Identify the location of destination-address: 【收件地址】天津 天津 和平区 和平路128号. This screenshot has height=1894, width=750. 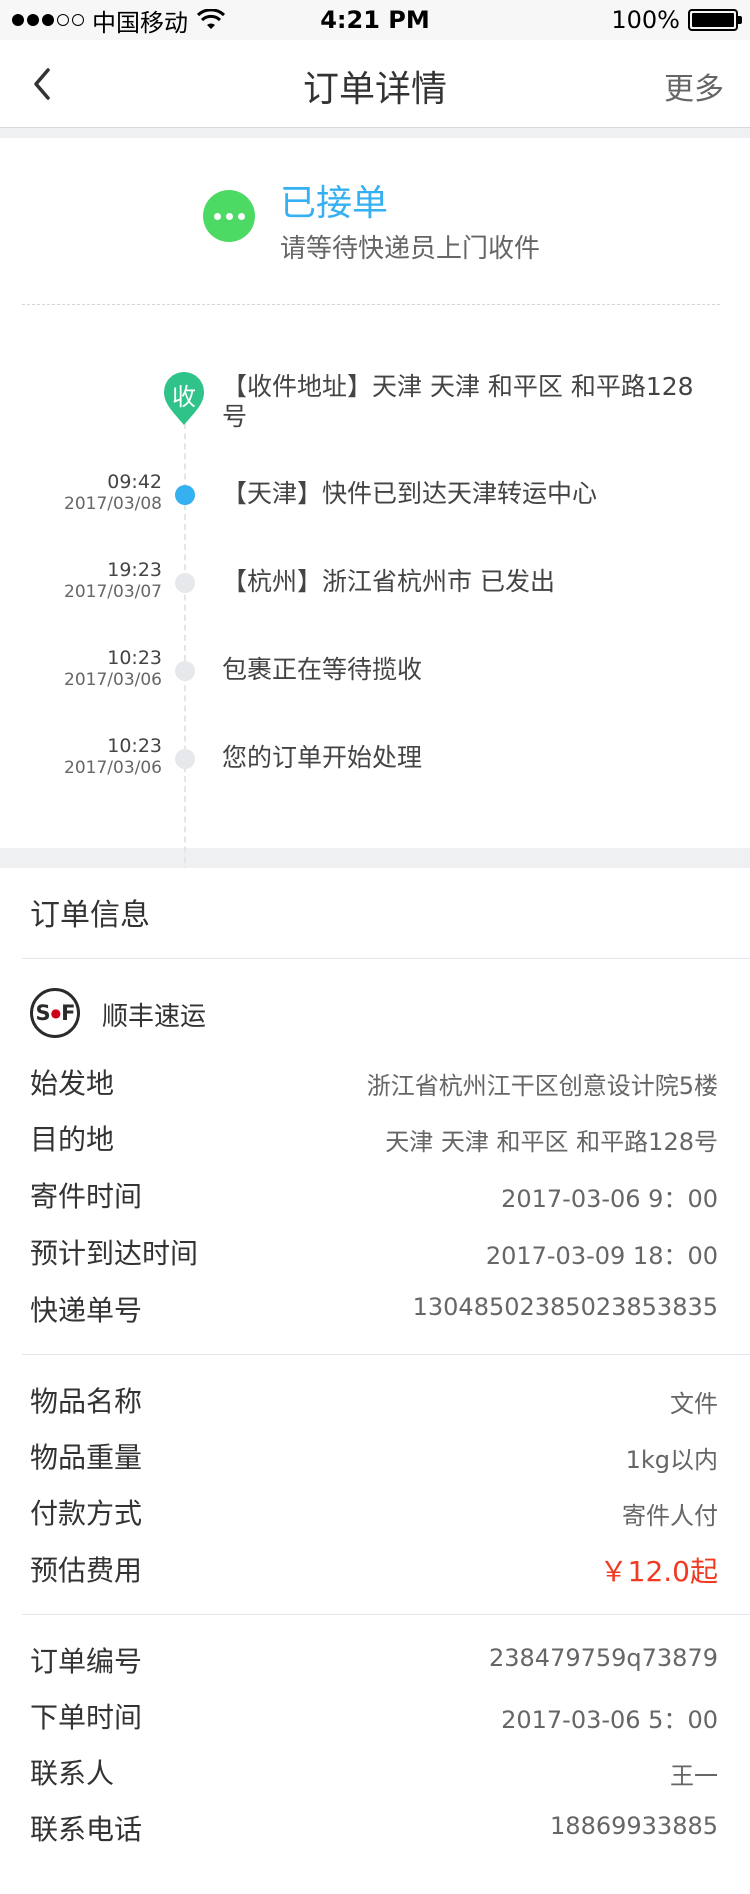
(458, 401).